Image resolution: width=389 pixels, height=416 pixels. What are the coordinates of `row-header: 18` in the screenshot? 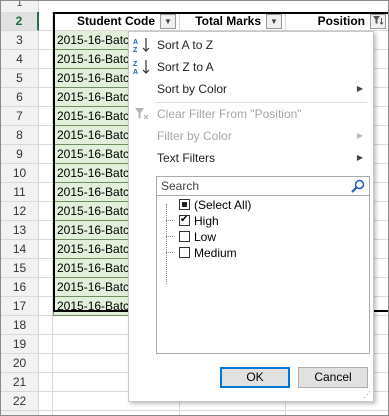 It's located at (20, 325).